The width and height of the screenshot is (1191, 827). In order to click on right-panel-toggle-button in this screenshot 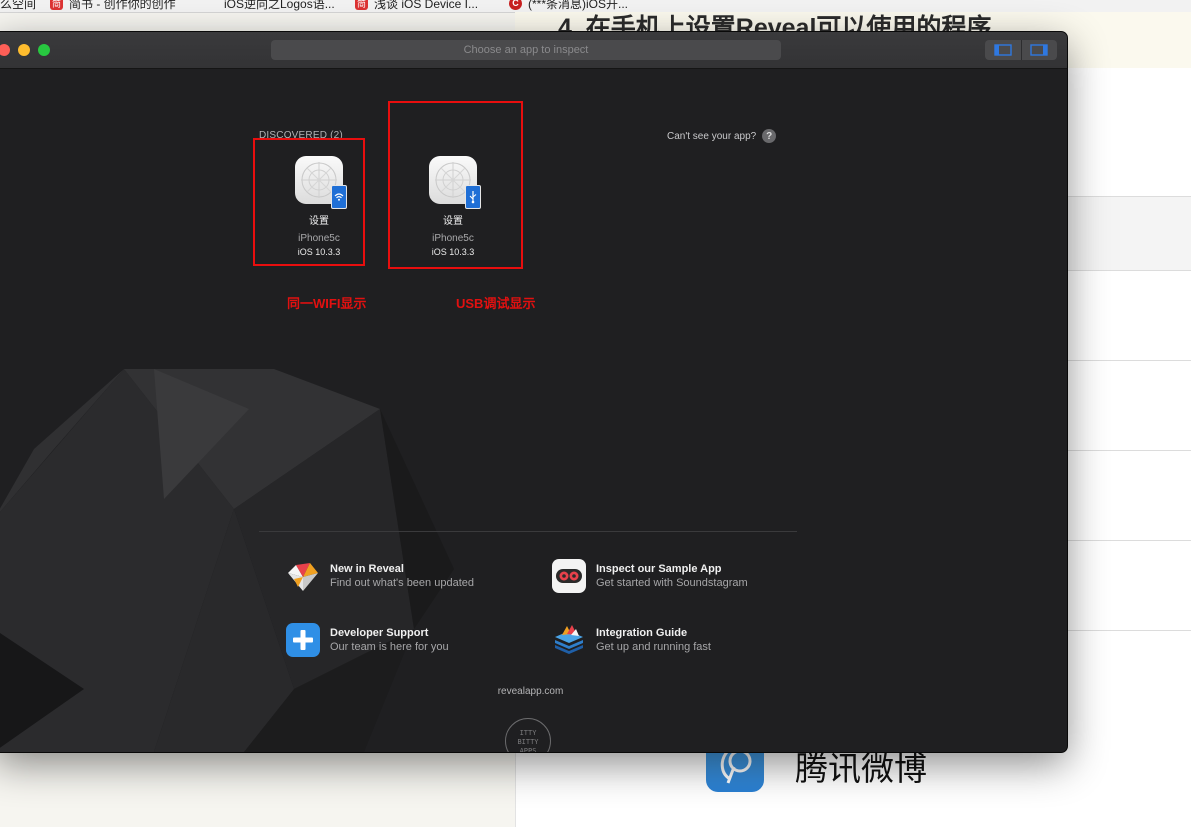, I will do `click(1039, 50)`.